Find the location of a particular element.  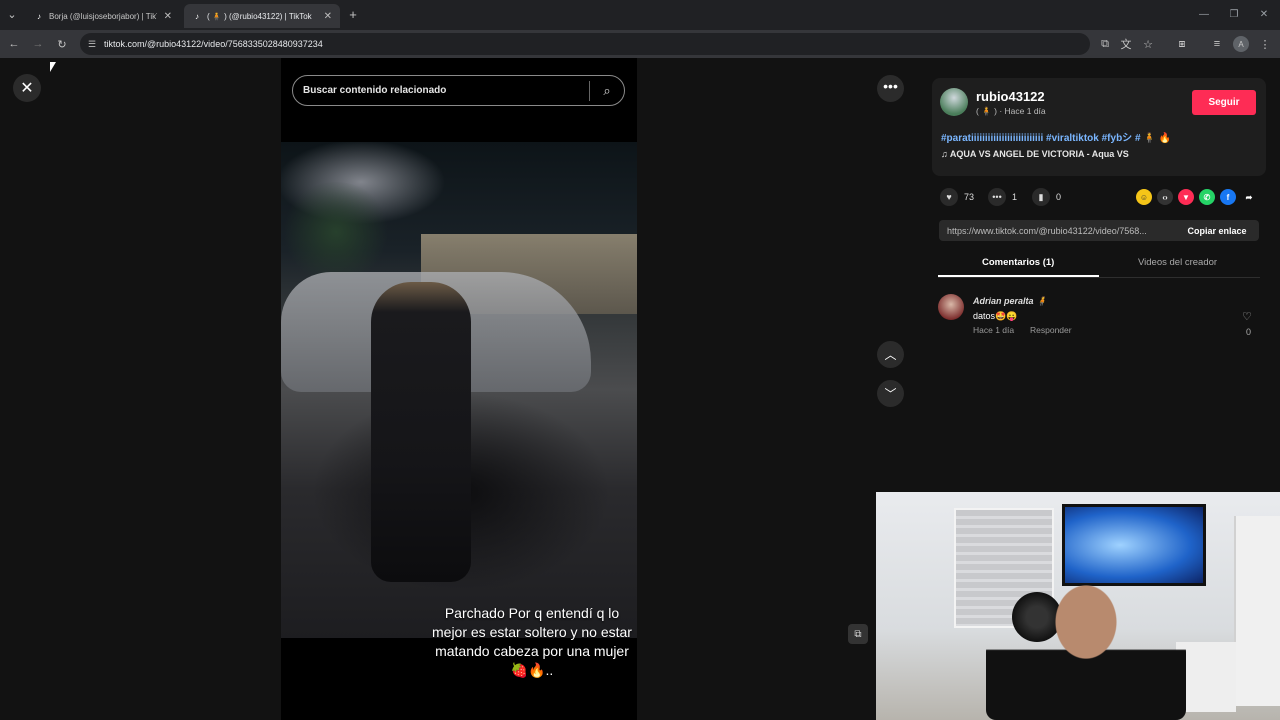

webcam-overlay is located at coordinates (1078, 606).